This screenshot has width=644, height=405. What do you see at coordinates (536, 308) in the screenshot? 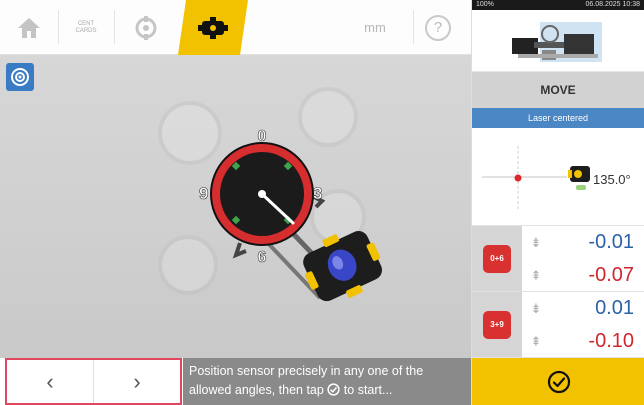
I see `horizontal-offset-icon: ⇟` at bounding box center [536, 308].